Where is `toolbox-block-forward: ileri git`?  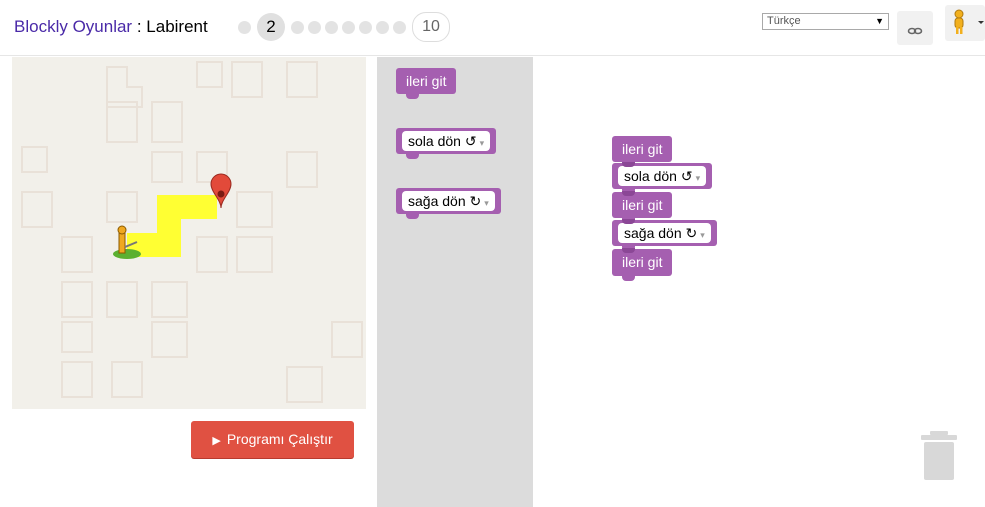
toolbox-block-forward: ileri git is located at coordinates (426, 83).